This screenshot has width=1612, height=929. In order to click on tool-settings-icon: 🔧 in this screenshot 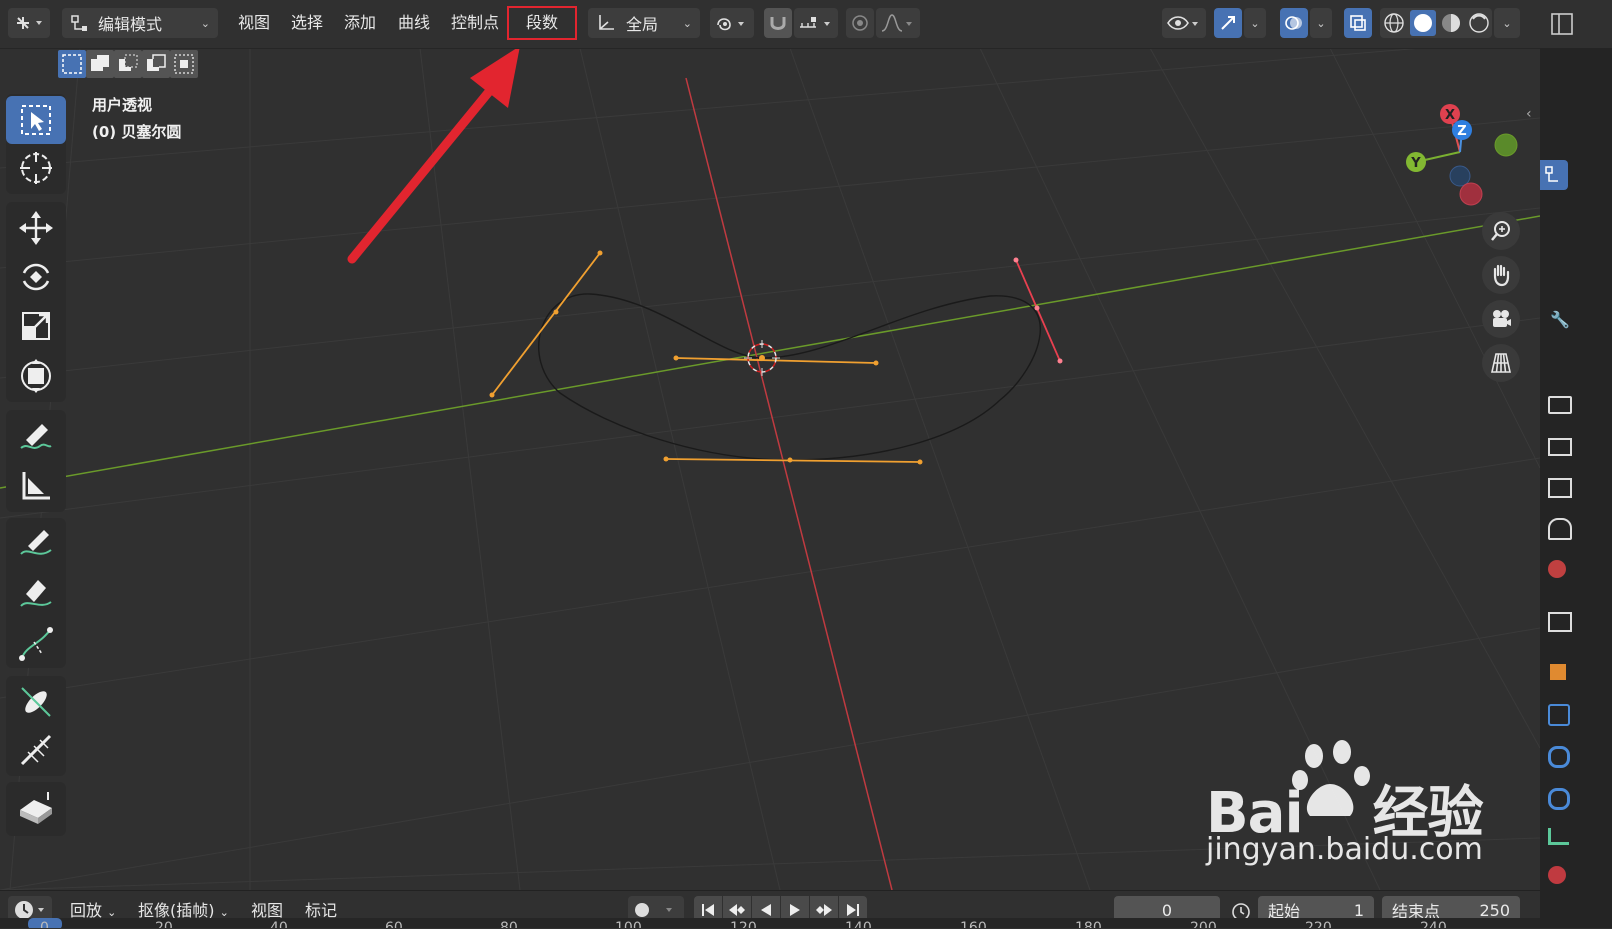, I will do `click(1560, 319)`.